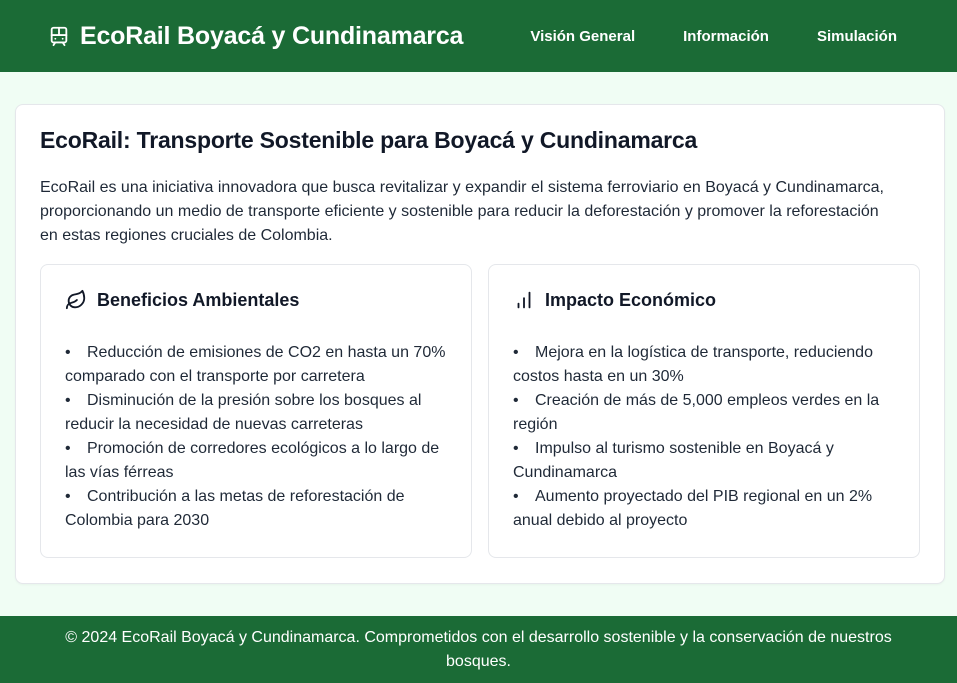 The image size is (957, 683). I want to click on bar-chart-icon, so click(524, 300).